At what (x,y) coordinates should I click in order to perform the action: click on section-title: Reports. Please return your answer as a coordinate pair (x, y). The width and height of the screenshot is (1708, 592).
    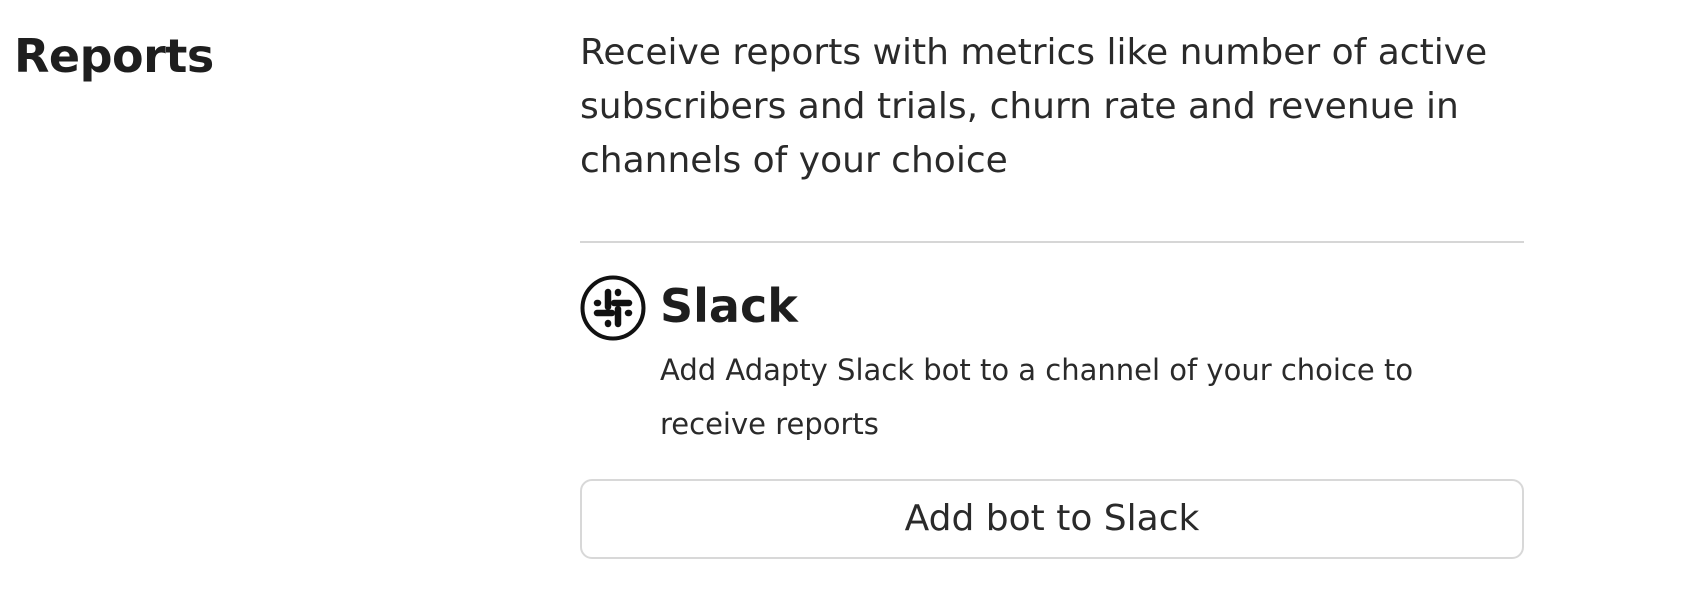
    Looking at the image, I should click on (114, 56).